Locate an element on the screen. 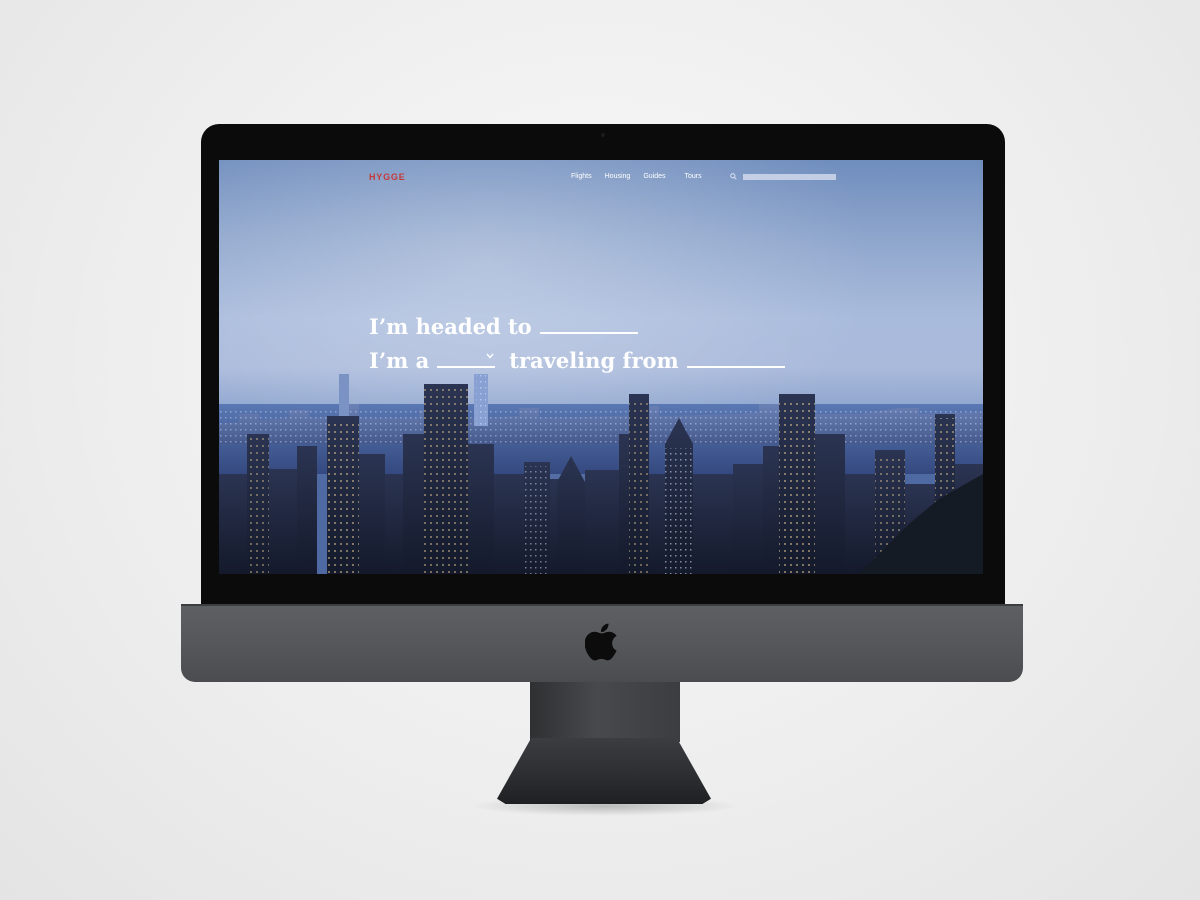 This screenshot has height=900, width=1200. nav-item-guides: Guides is located at coordinates (654, 176).